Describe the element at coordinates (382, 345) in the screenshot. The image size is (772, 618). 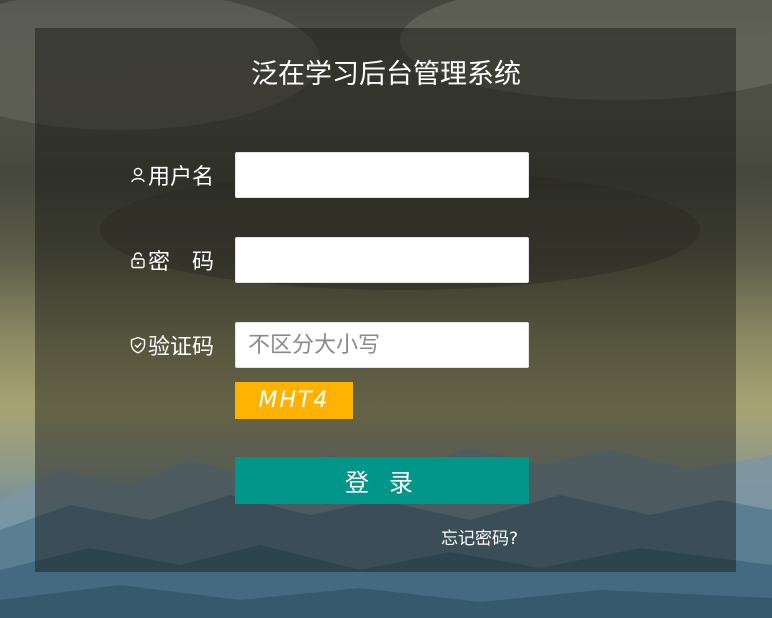
I see `captcha-input` at that location.